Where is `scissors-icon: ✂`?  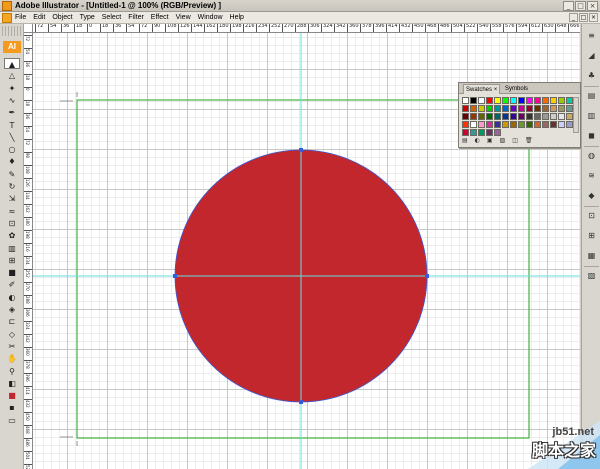
scissors-icon: ✂ is located at coordinates (12, 346).